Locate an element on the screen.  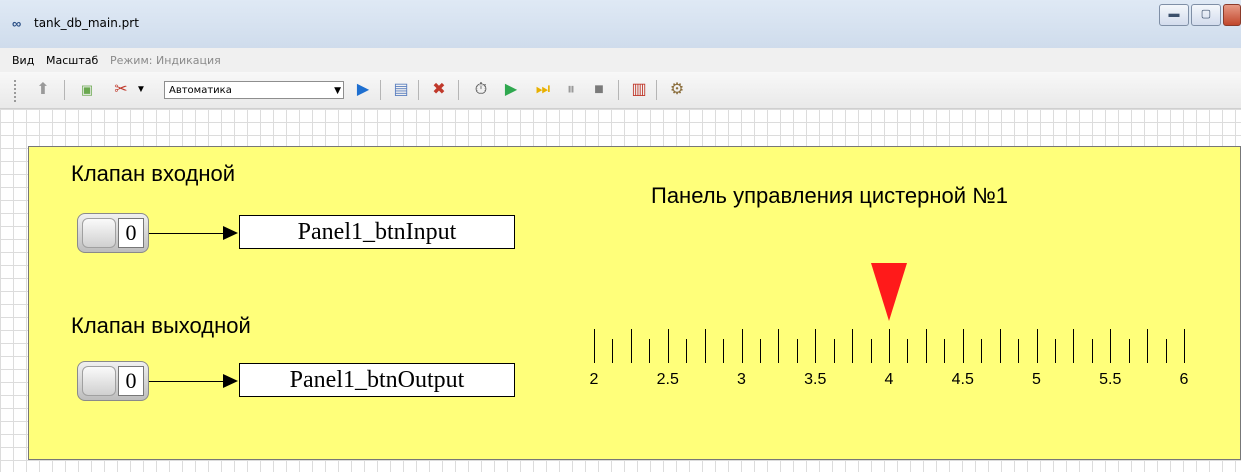
play-step-icon: ▶ is located at coordinates (363, 90).